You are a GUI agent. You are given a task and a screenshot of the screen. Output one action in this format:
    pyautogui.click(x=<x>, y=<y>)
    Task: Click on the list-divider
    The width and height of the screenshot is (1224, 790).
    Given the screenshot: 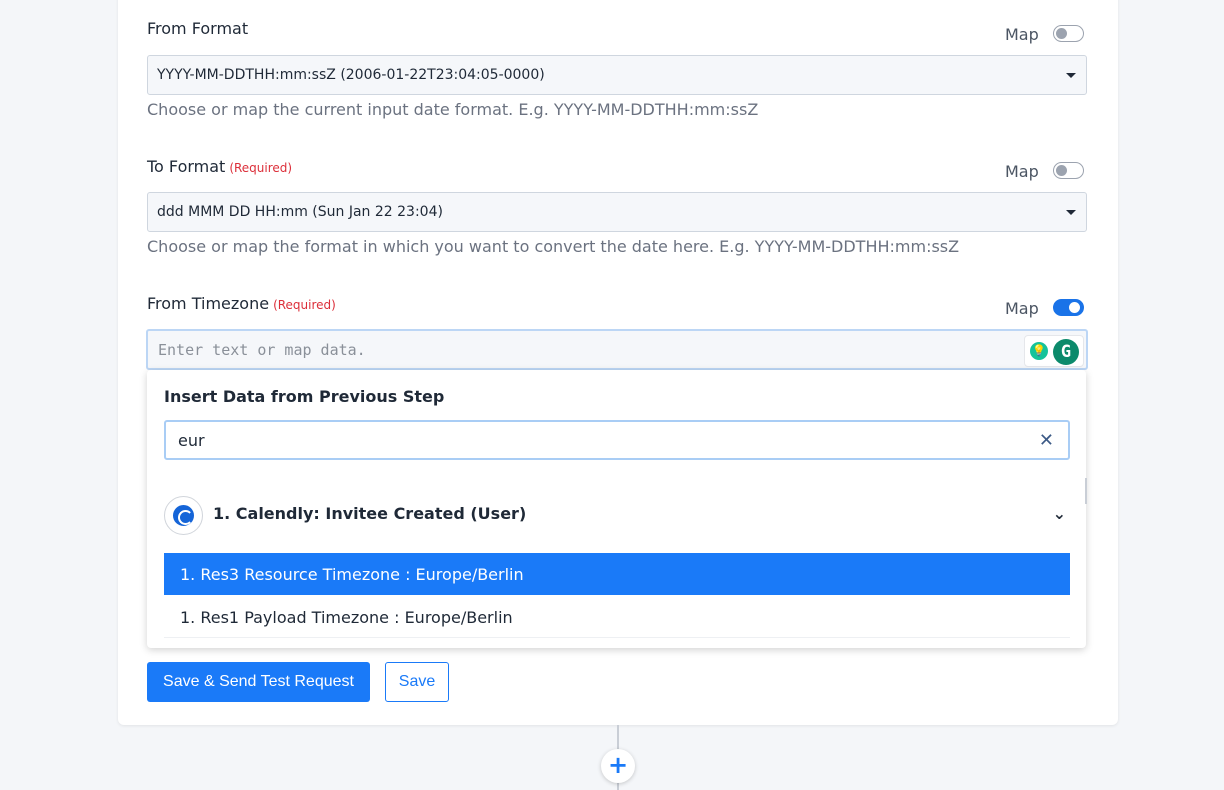 What is the action you would take?
    pyautogui.click(x=617, y=637)
    